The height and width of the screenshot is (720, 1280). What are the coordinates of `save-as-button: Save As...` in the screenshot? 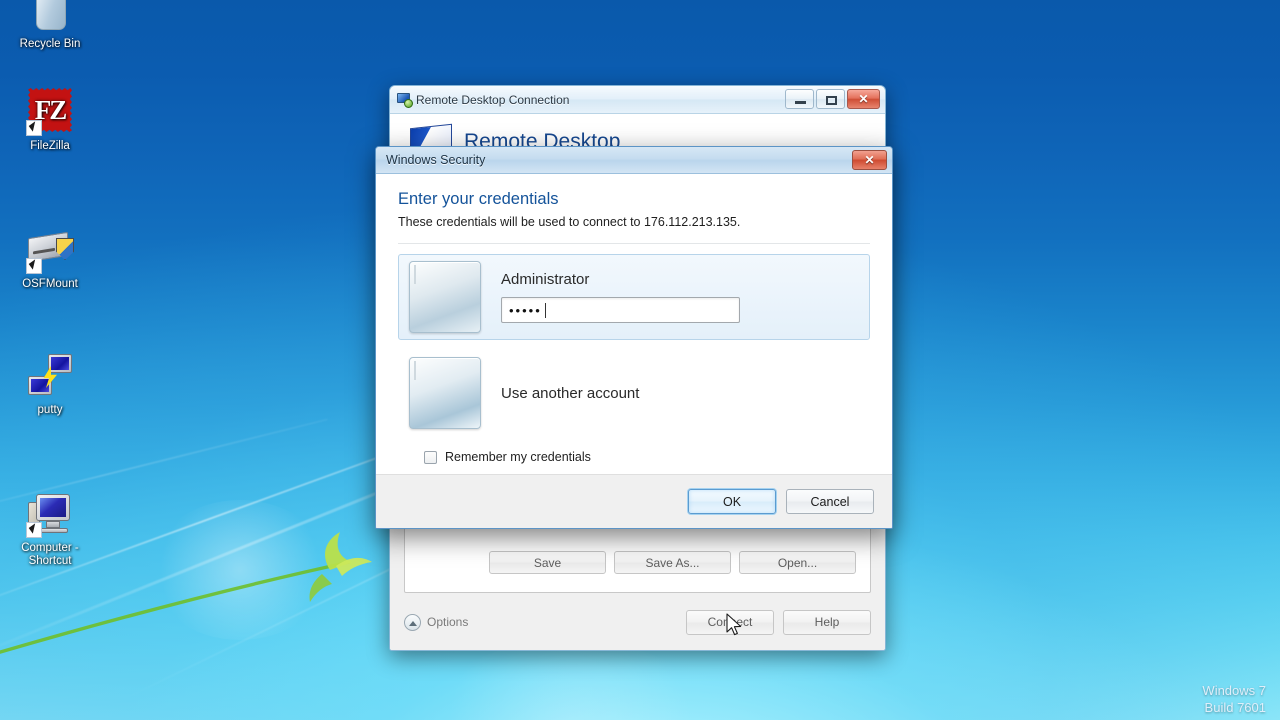 It's located at (672, 562).